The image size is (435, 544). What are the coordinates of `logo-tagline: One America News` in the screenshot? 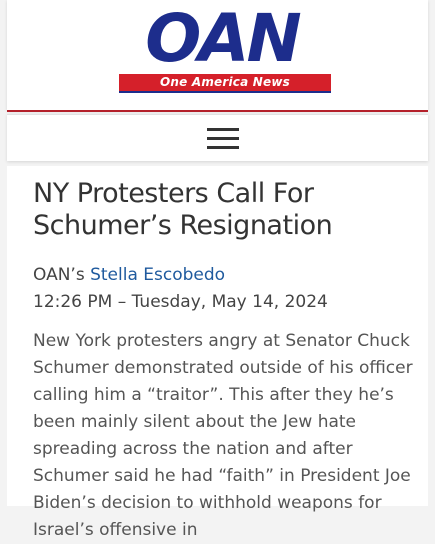 It's located at (225, 83).